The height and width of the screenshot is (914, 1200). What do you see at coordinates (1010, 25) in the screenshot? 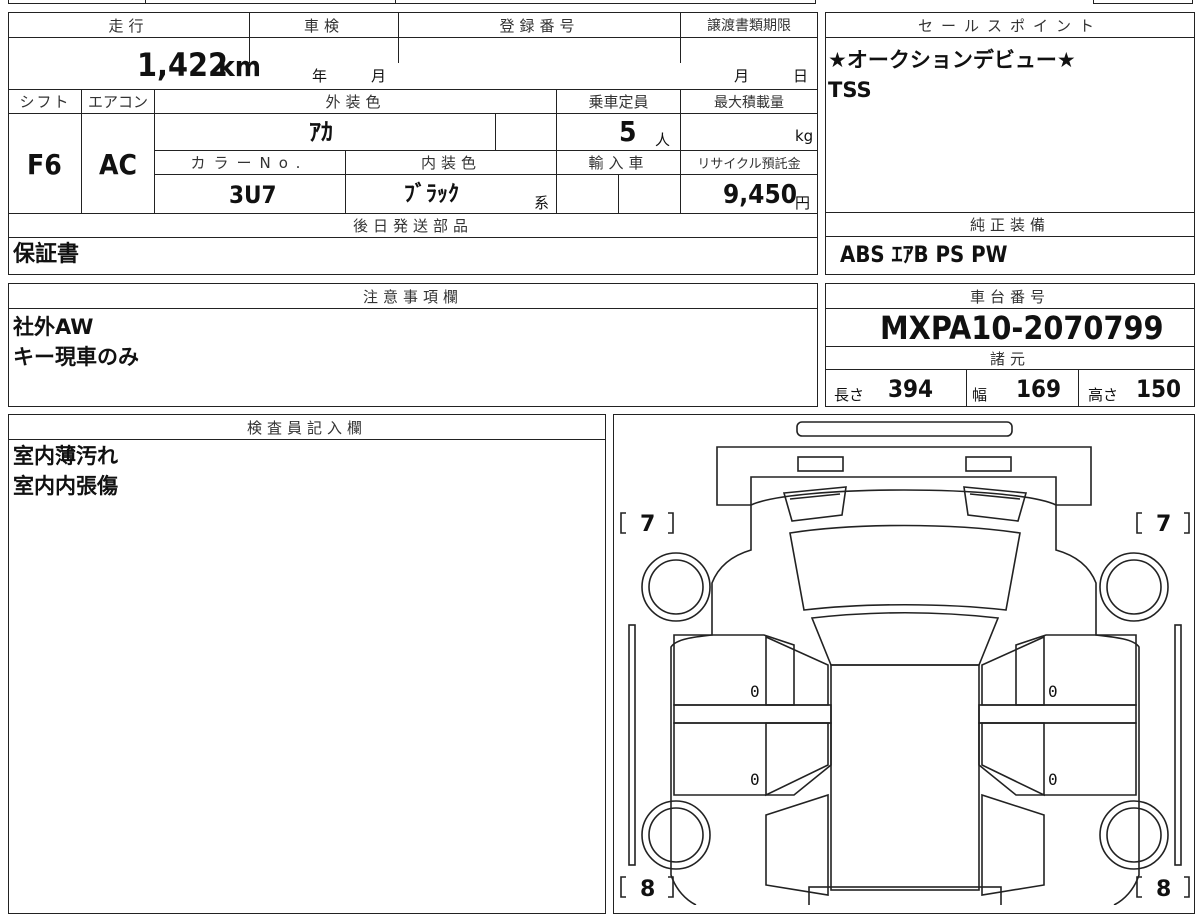
I see `sales-point-header: セールスポイント` at bounding box center [1010, 25].